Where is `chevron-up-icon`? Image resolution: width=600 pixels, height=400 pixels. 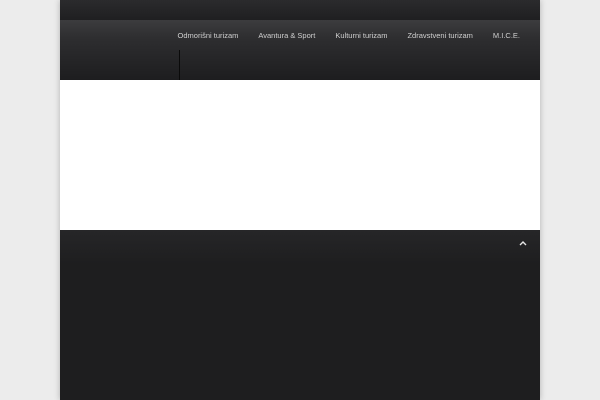 chevron-up-icon is located at coordinates (523, 243).